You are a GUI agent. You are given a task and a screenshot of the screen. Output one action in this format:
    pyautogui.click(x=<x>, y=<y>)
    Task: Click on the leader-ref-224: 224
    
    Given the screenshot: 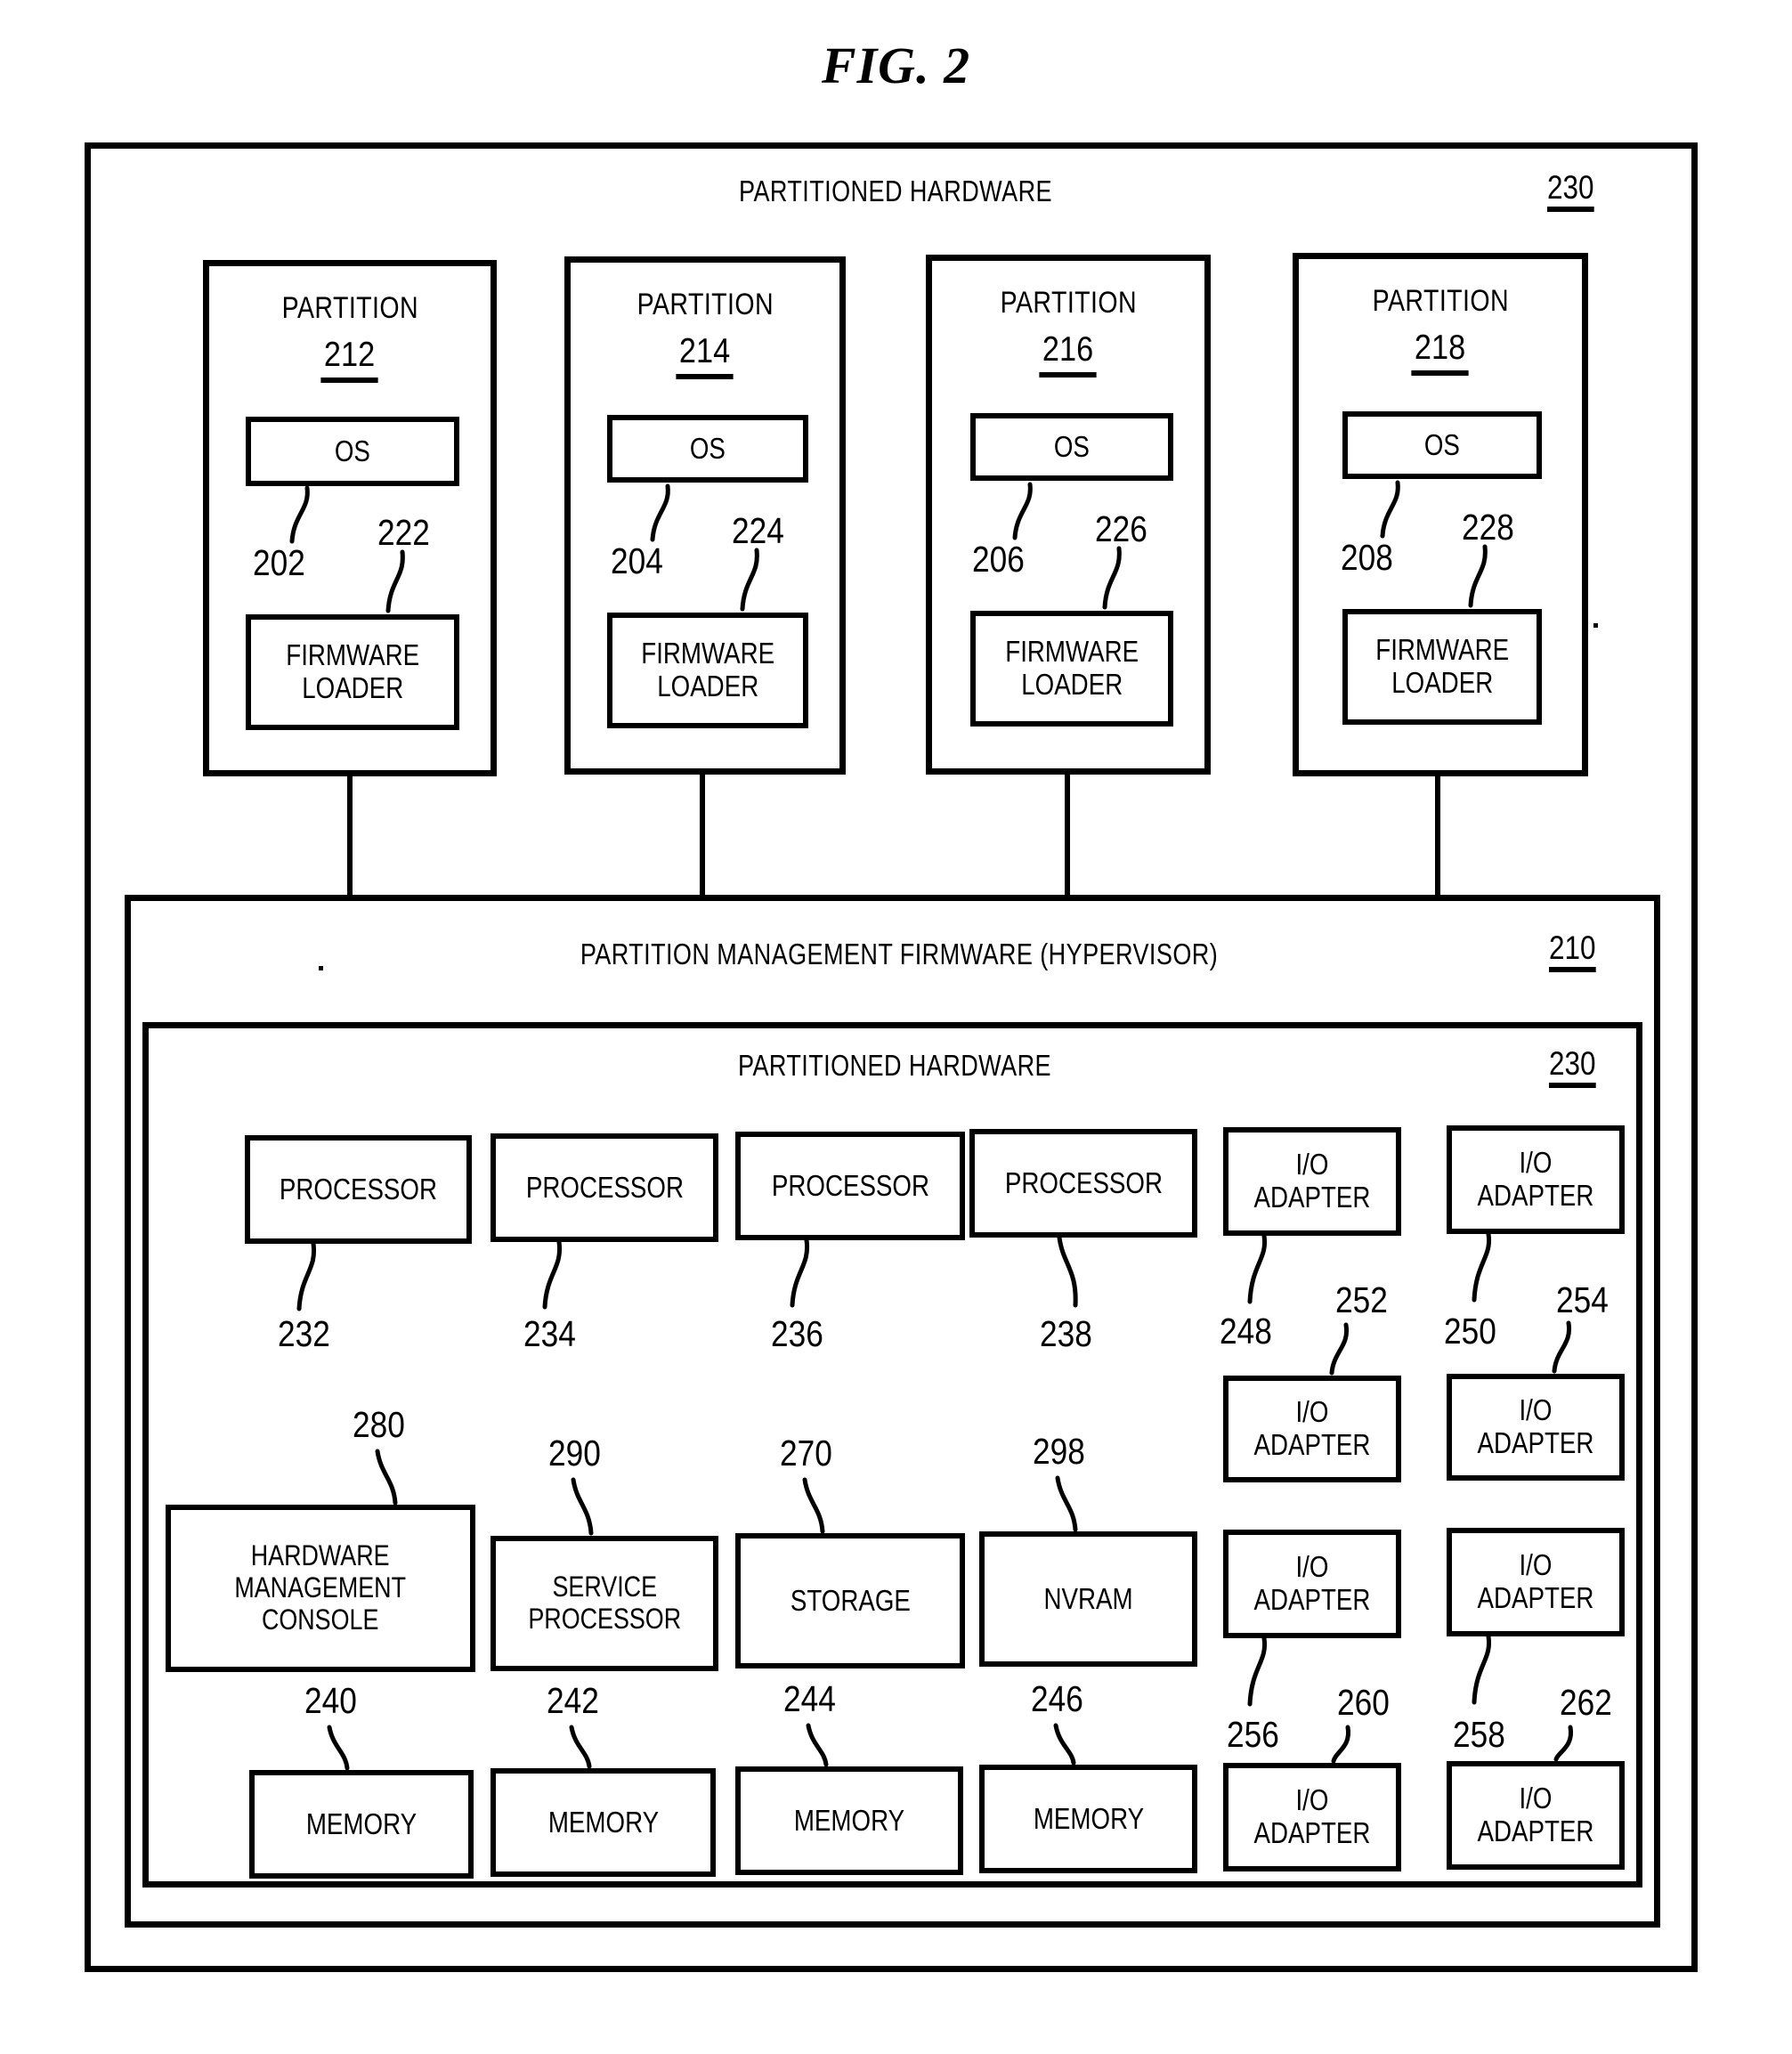 What is the action you would take?
    pyautogui.click(x=758, y=530)
    